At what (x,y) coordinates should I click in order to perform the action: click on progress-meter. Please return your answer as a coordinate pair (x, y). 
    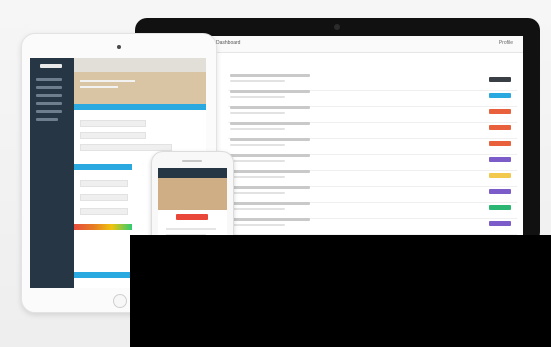
    Looking at the image, I should click on (103, 227).